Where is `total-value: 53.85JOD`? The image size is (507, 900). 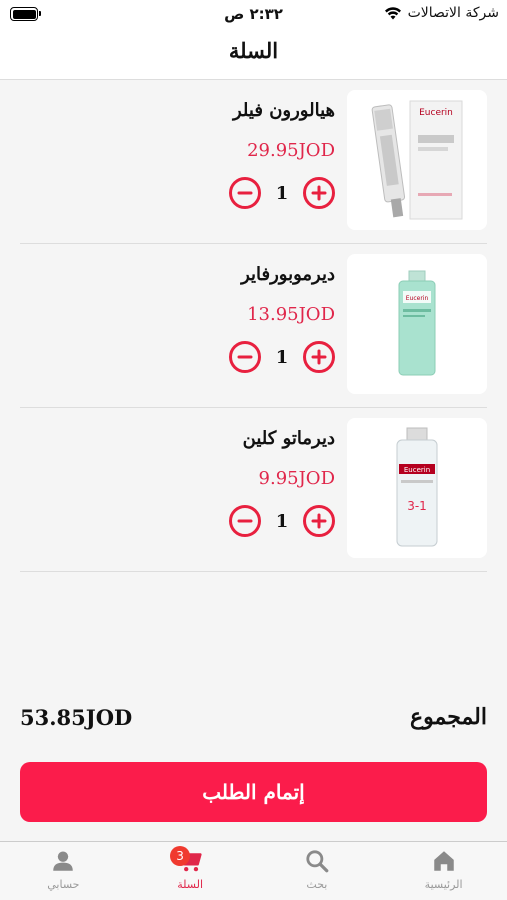 total-value: 53.85JOD is located at coordinates (76, 717).